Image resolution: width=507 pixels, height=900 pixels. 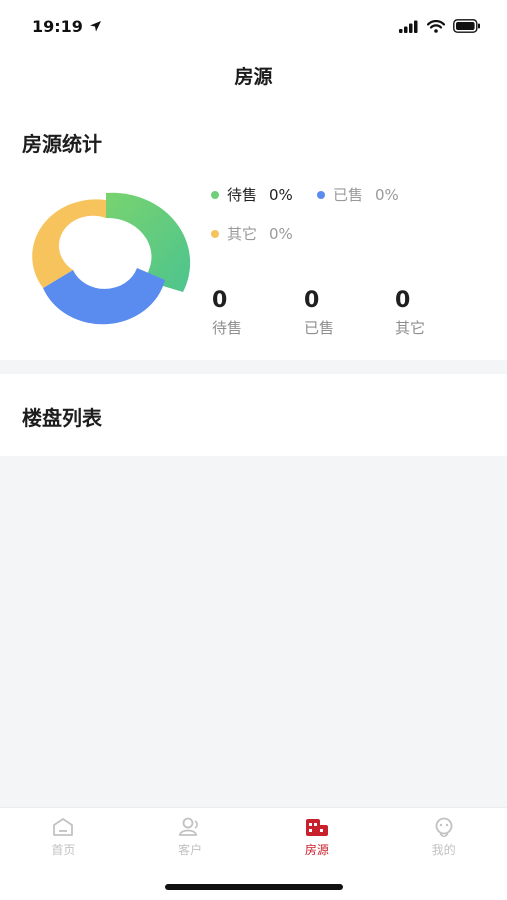 What do you see at coordinates (444, 837) in the screenshot?
I see `tab-mine: 我的` at bounding box center [444, 837].